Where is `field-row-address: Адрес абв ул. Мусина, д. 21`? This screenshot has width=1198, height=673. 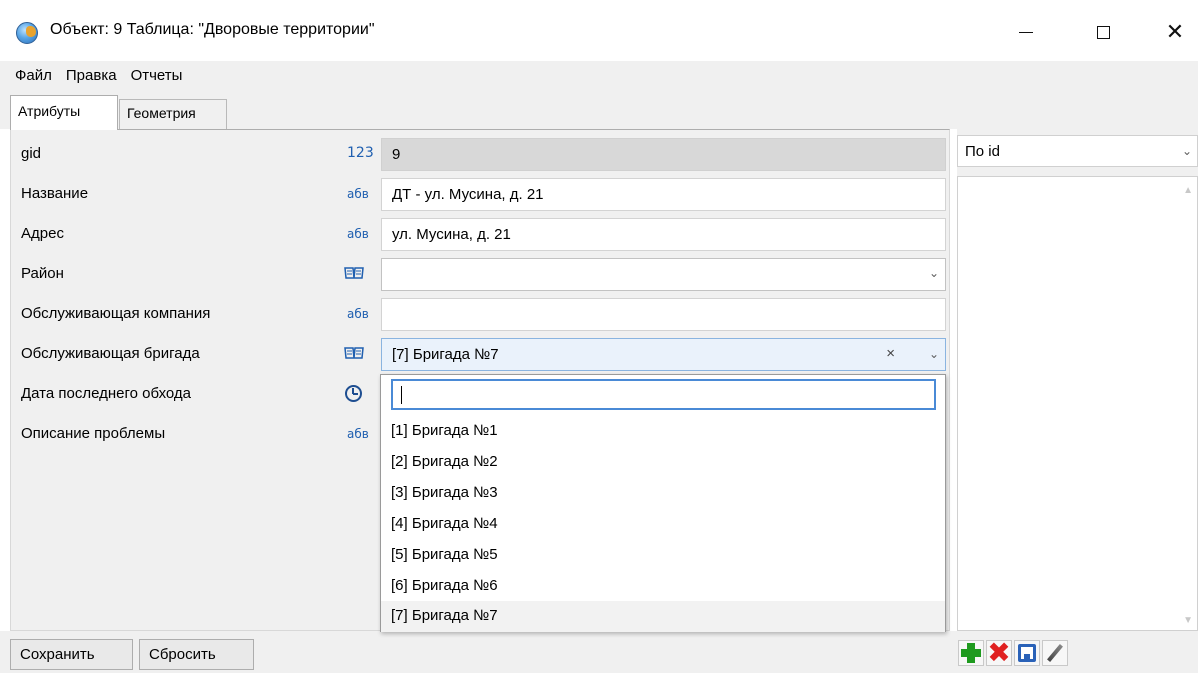 field-row-address: Адрес абв ул. Мусина, д. 21 is located at coordinates (481, 234).